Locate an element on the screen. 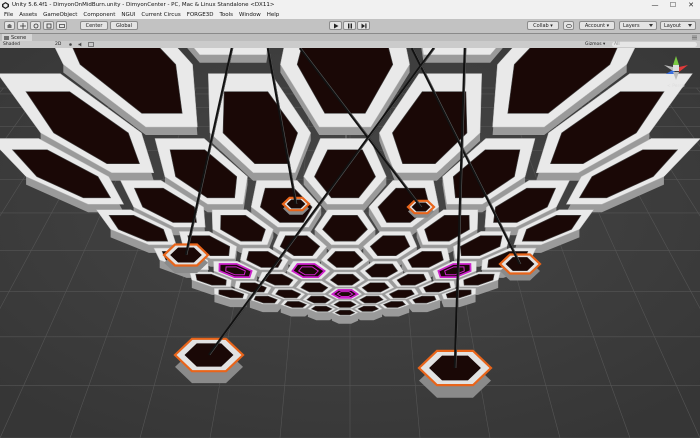 Image resolution: width=700 pixels, height=438 pixels. scale-tool-button is located at coordinates (48, 25).